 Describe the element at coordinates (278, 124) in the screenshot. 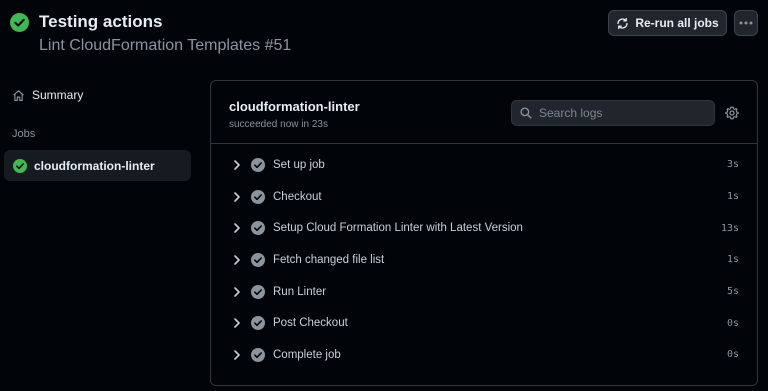

I see `job-status-text: succeeded now in 23s` at that location.